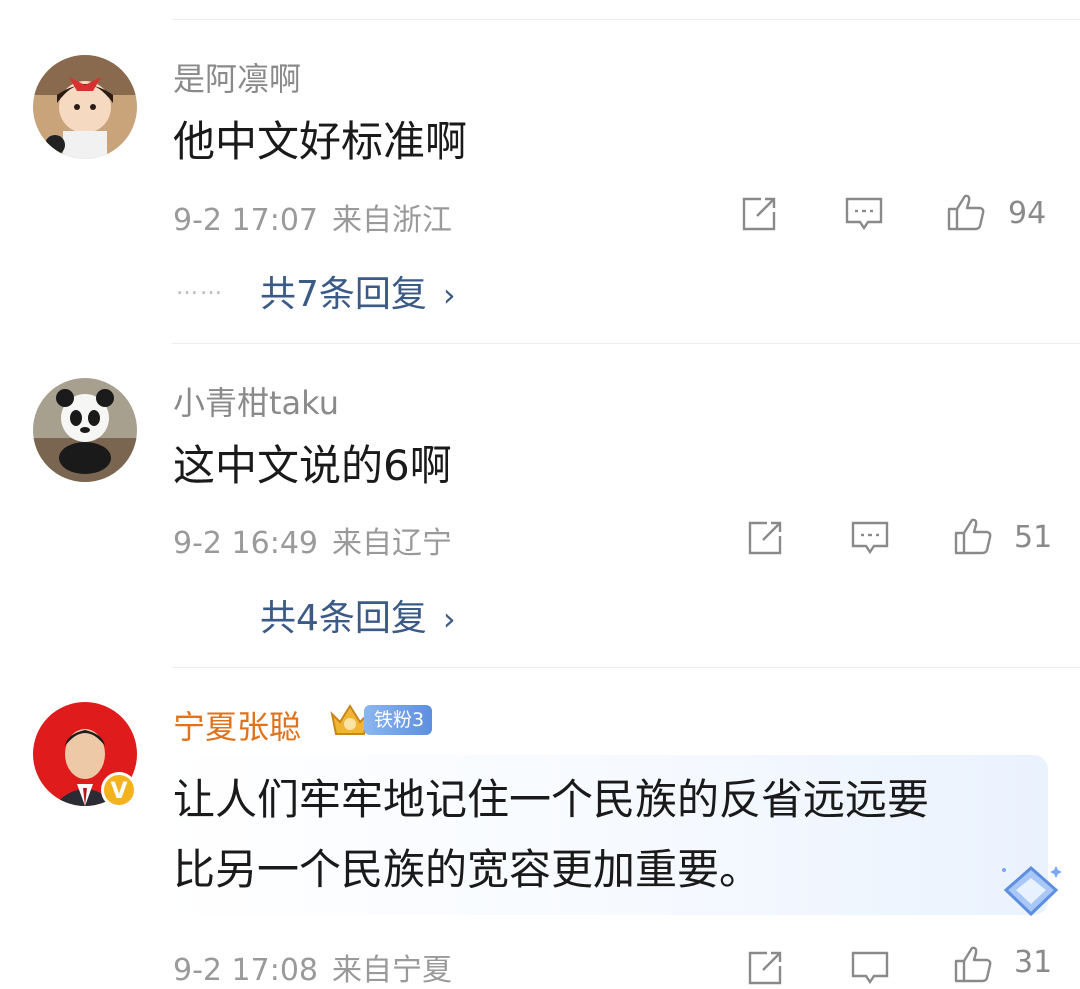 This screenshot has height=989, width=1080. Describe the element at coordinates (392, 543) in the screenshot. I see `comment-location: 来自辽宁` at that location.